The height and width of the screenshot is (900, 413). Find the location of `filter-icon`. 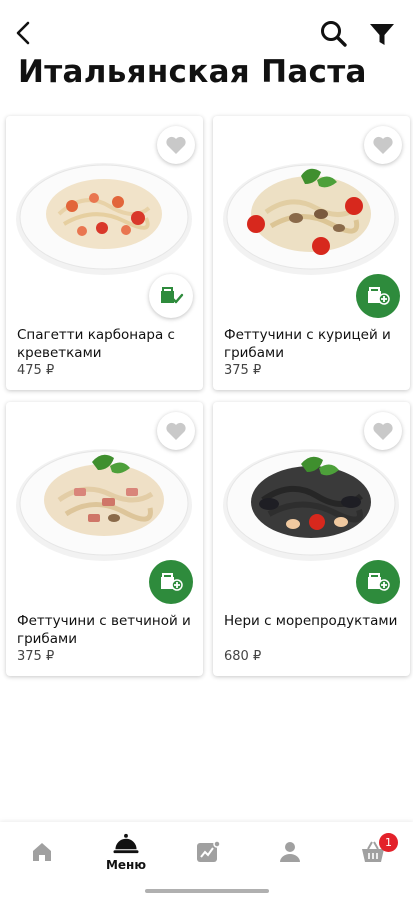

filter-icon is located at coordinates (382, 34).